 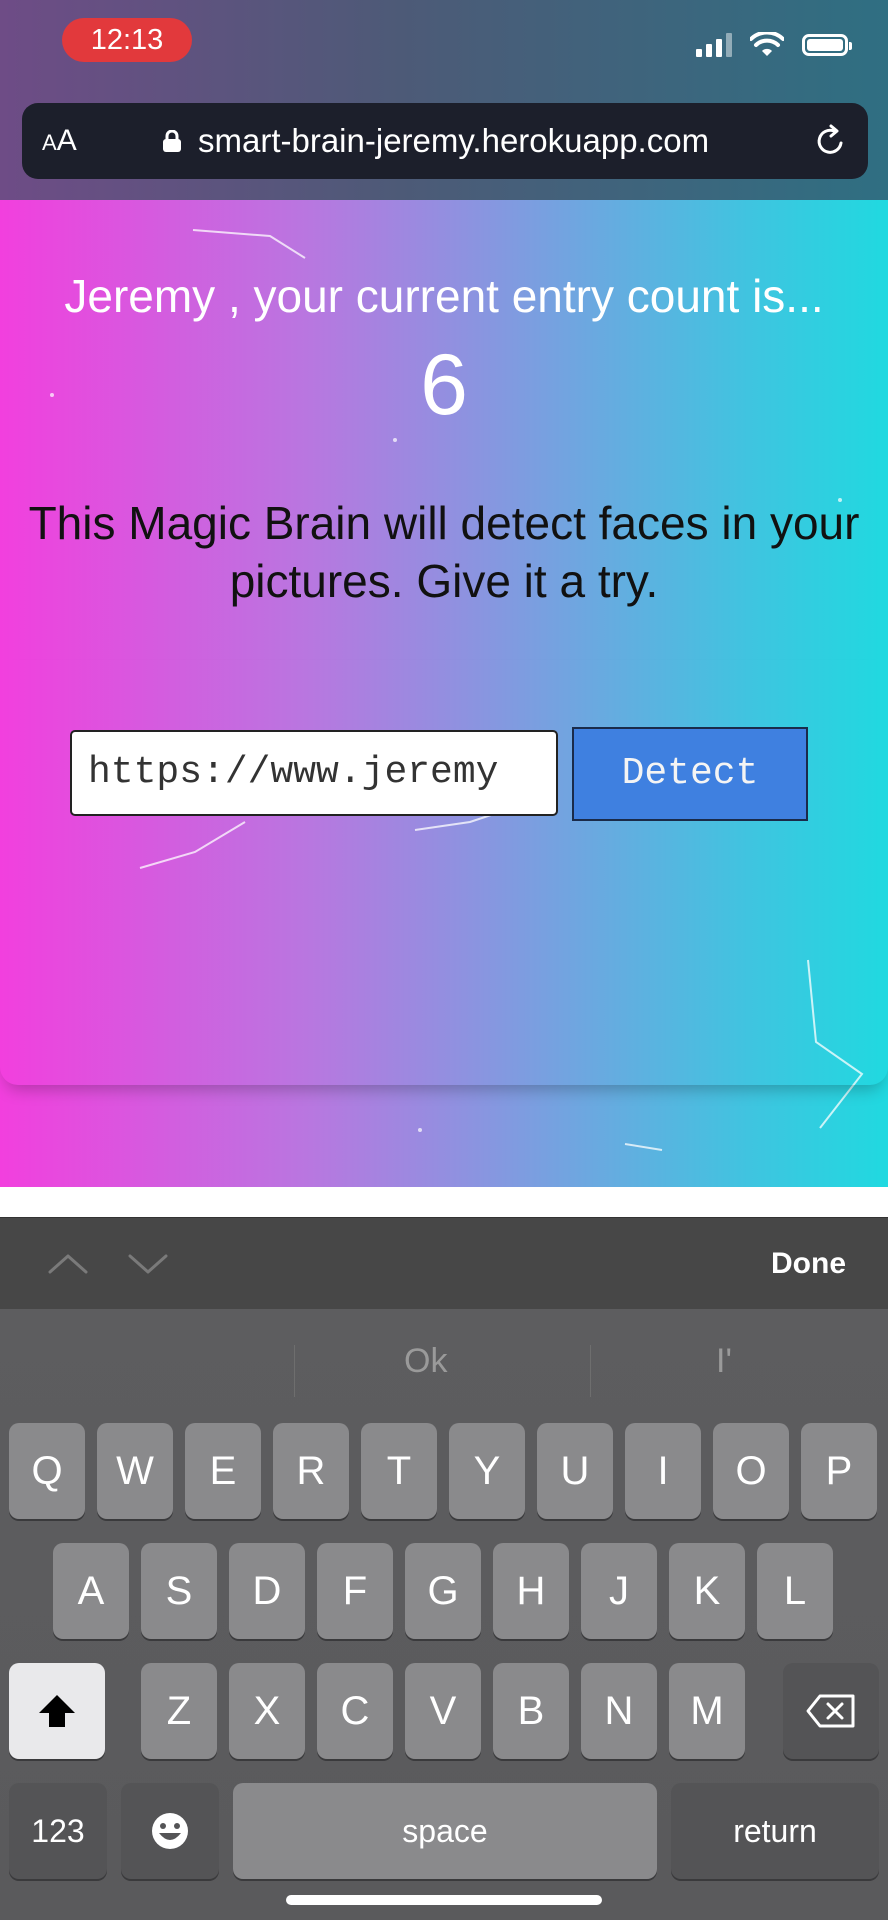 I want to click on home-indicator, so click(x=444, y=1900).